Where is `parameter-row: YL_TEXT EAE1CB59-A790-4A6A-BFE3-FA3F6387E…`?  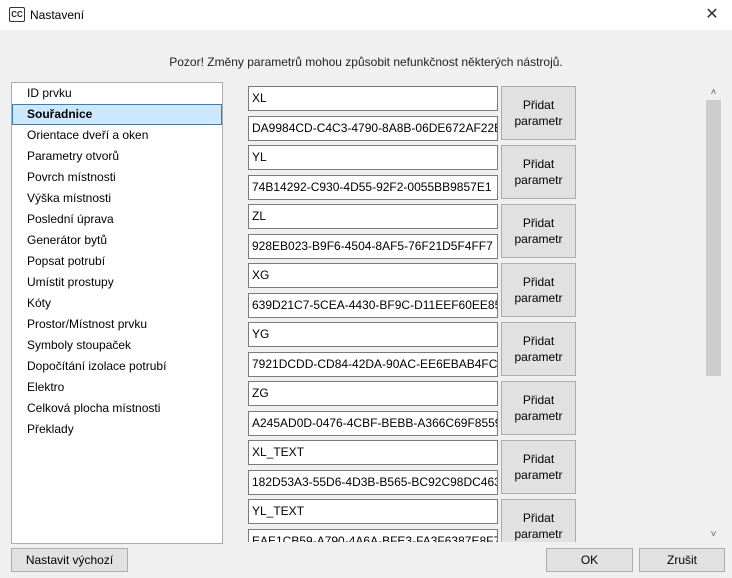 parameter-row: YL_TEXT EAE1CB59-A790-4A6A-BFE3-FA3F6387E… is located at coordinates (413, 520).